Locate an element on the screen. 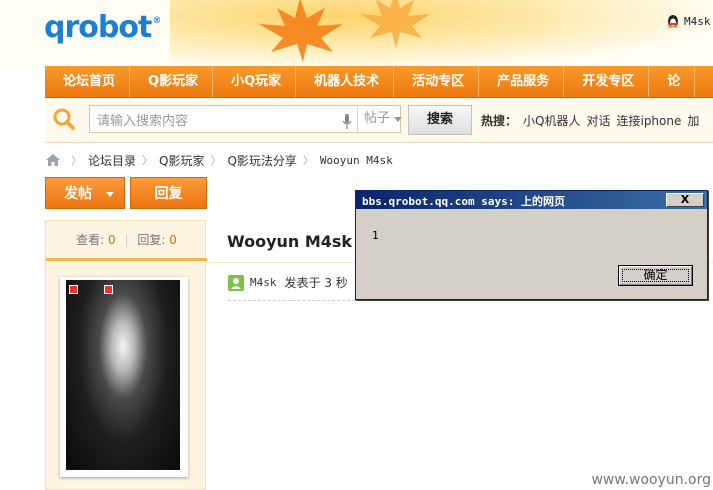  hot-searches: 热搜： 小Q机器人 对话 连接iphone 加 is located at coordinates (590, 120).